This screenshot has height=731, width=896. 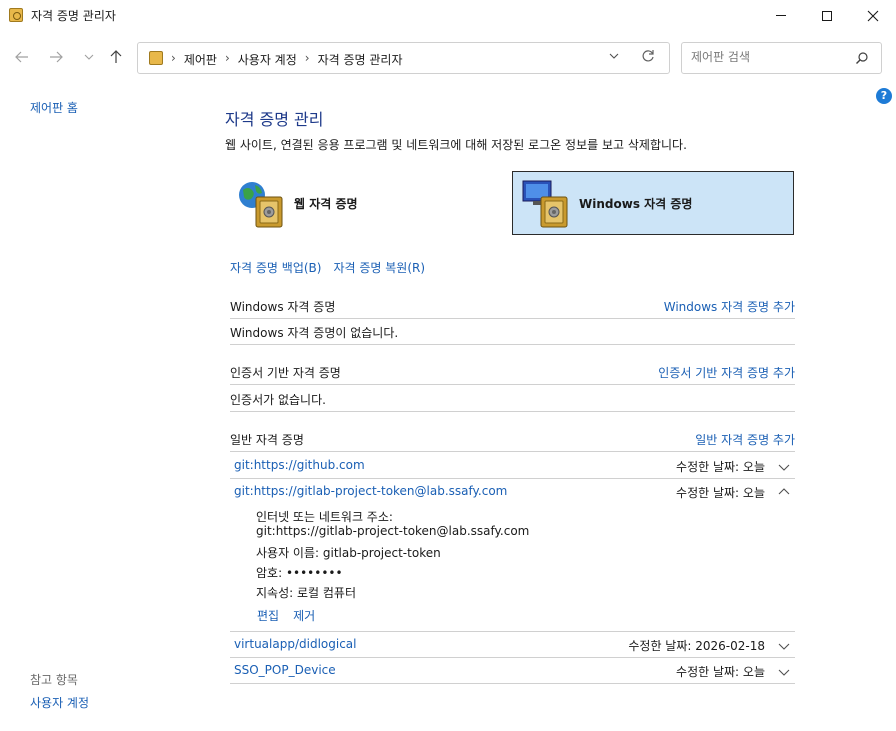 I want to click on close-button, so click(x=873, y=15).